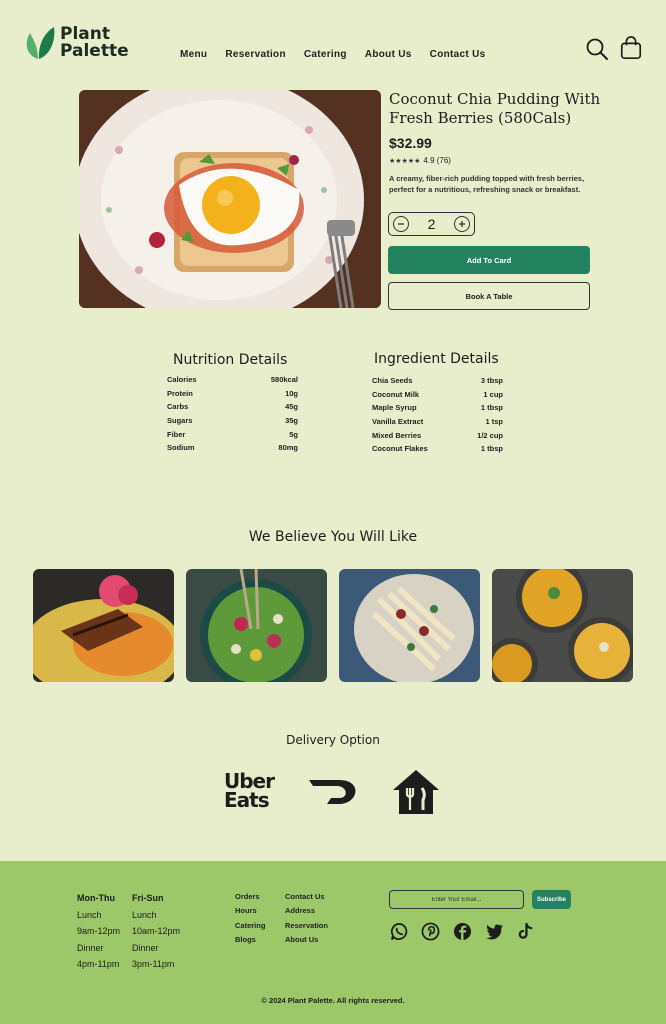 The width and height of the screenshot is (666, 1024). I want to click on quantity-value: 2, so click(431, 224).